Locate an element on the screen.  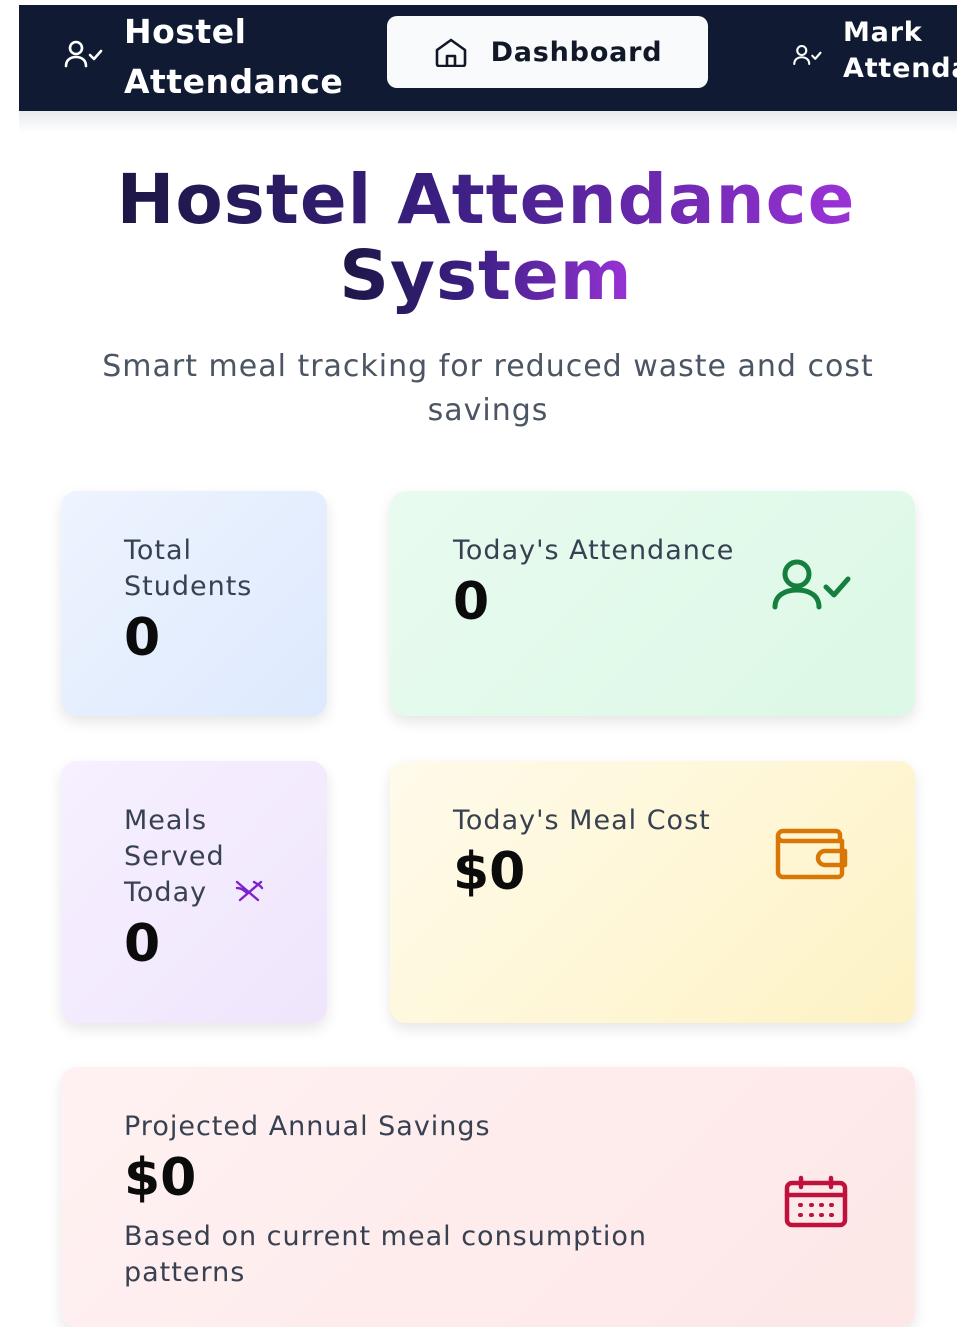
mark-attendance-nav-link: Mark Attendance is located at coordinates (900, 51).